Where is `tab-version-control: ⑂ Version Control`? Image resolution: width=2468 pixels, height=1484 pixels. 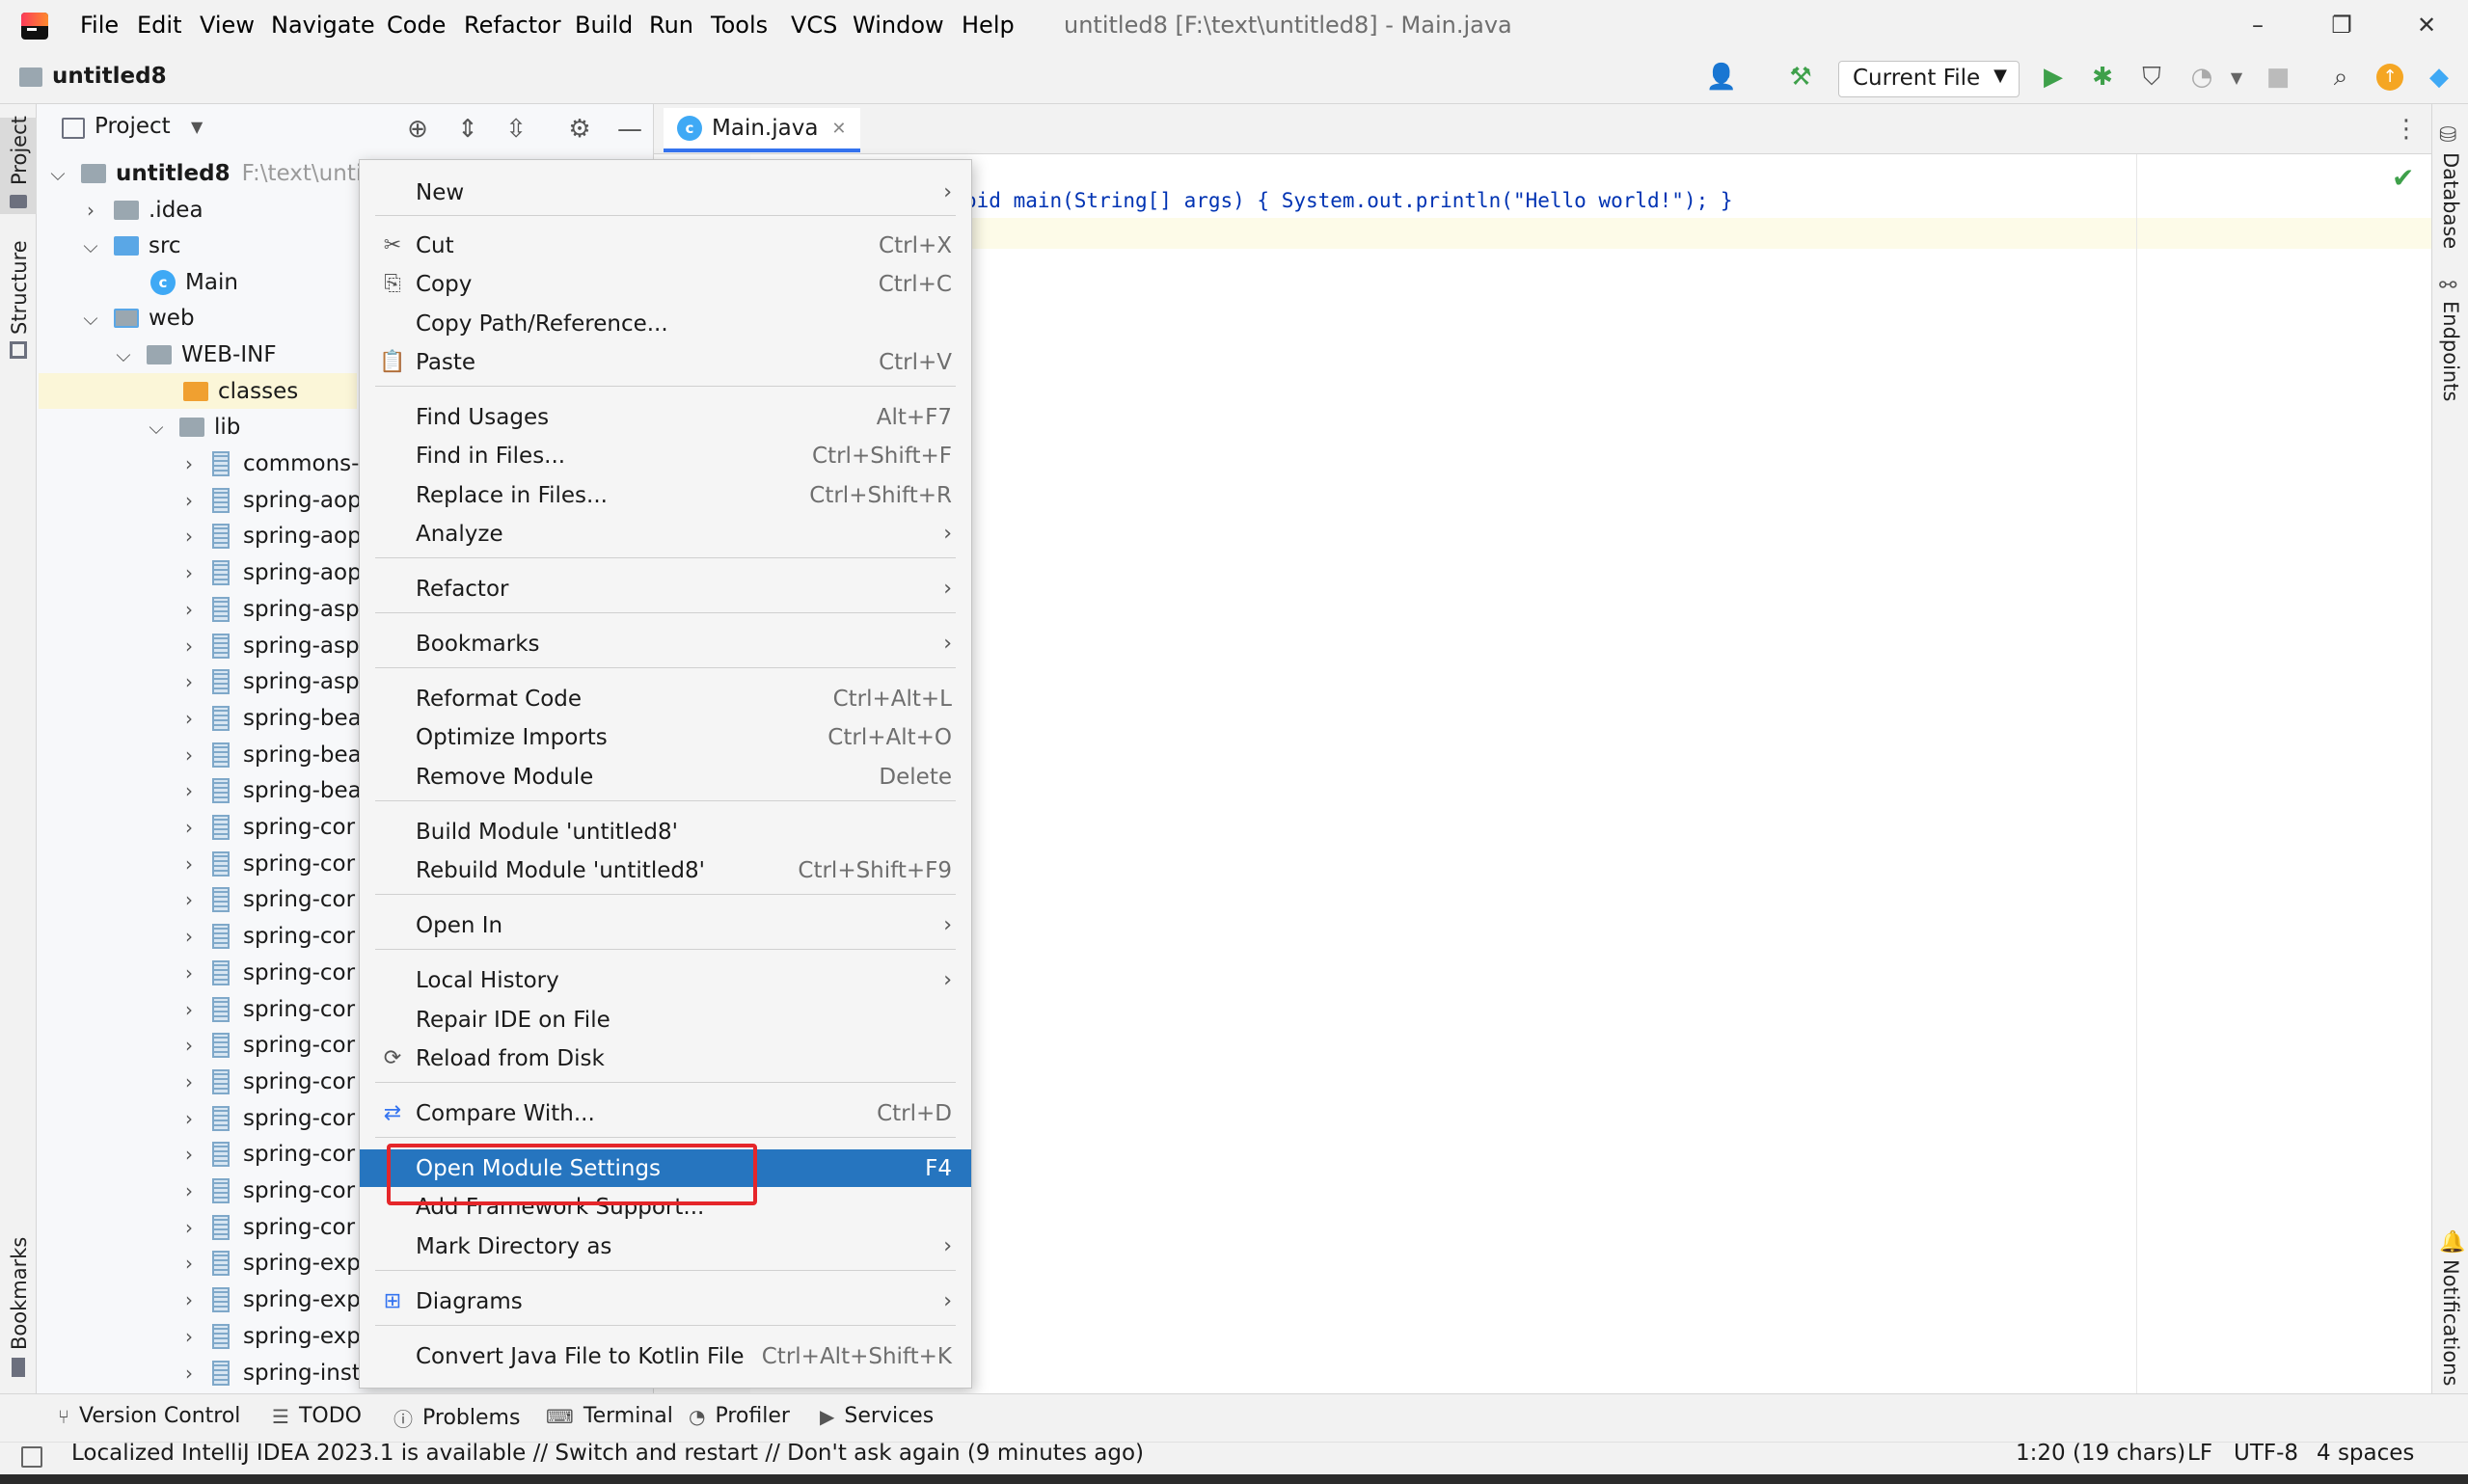 tab-version-control: ⑂ Version Control is located at coordinates (149, 1416).